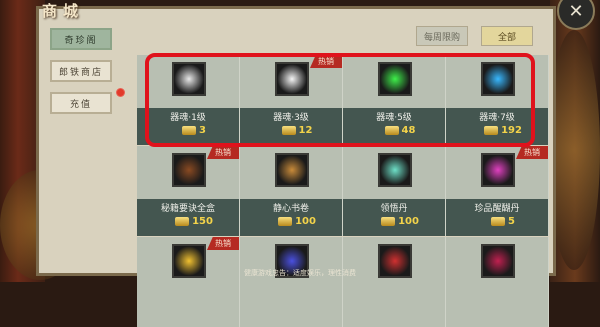 Image resolution: width=600 pixels, height=327 pixels. What do you see at coordinates (188, 191) in the screenshot?
I see `shop-item: 热销秘籍要诀全盒 150` at bounding box center [188, 191].